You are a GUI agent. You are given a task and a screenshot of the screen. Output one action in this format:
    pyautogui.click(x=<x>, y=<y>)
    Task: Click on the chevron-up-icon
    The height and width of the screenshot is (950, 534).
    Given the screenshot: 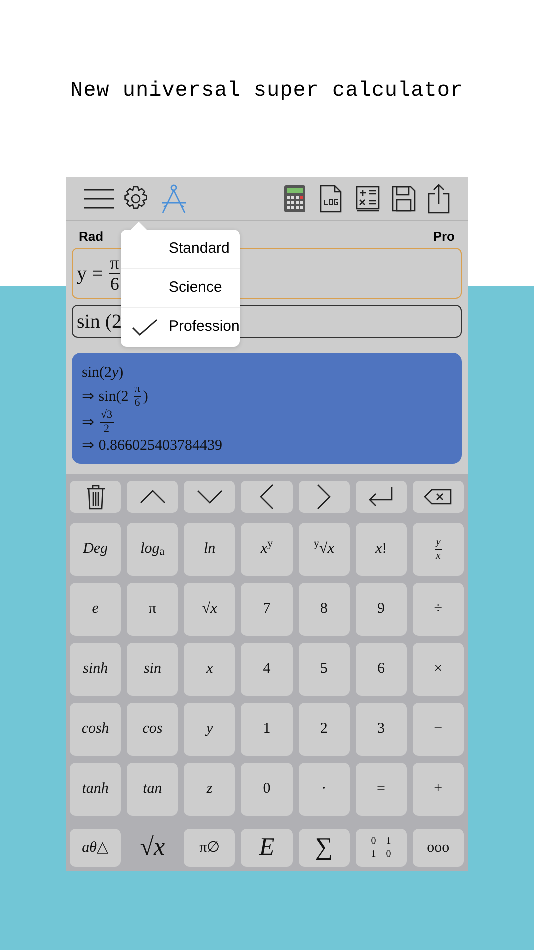 What is the action you would take?
    pyautogui.click(x=153, y=497)
    